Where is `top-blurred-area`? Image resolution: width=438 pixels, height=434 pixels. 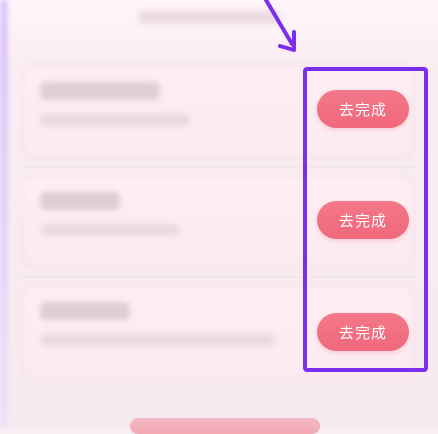 top-blurred-area is located at coordinates (219, 28).